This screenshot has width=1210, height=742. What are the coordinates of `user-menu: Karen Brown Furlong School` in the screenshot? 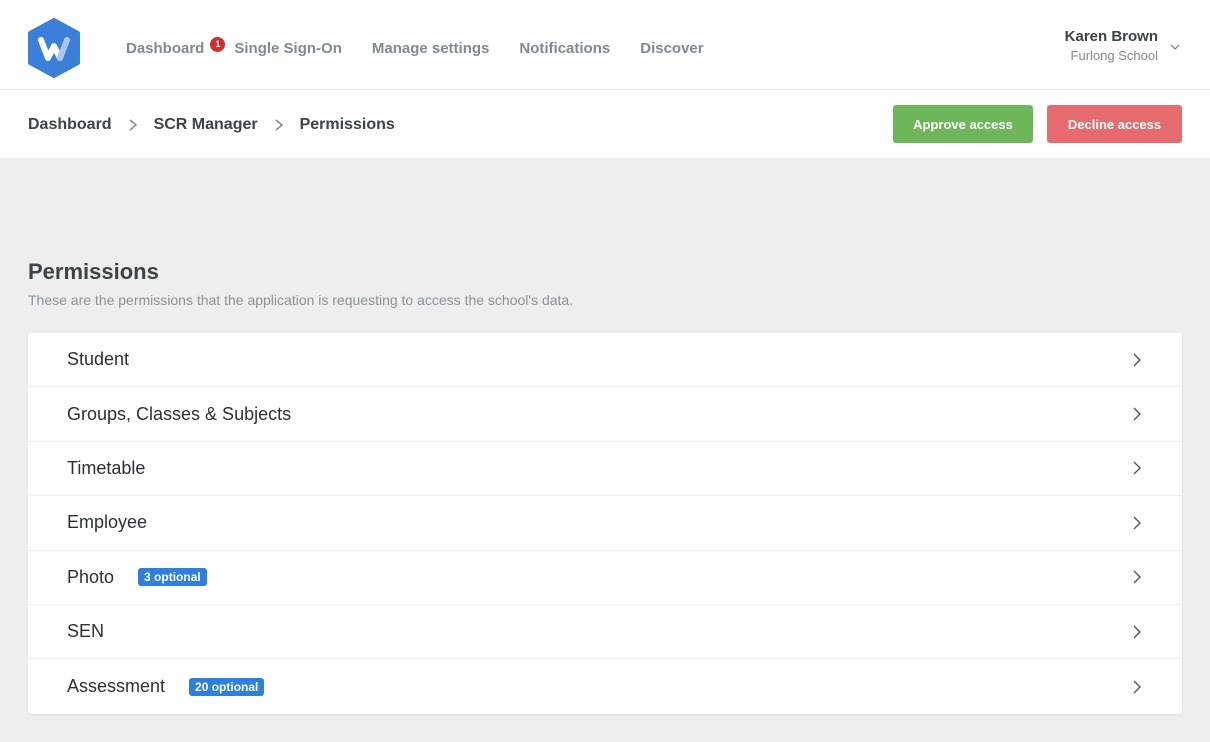 It's located at (1111, 45).